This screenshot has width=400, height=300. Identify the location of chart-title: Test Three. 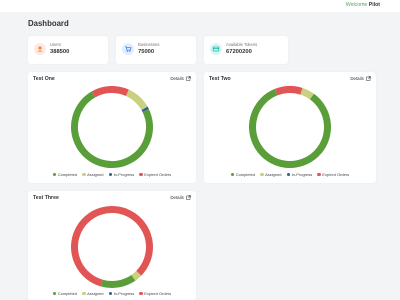
(46, 198).